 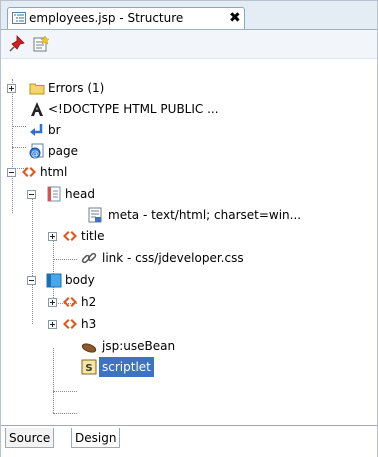 What do you see at coordinates (54, 280) in the screenshot?
I see `body-icon` at bounding box center [54, 280].